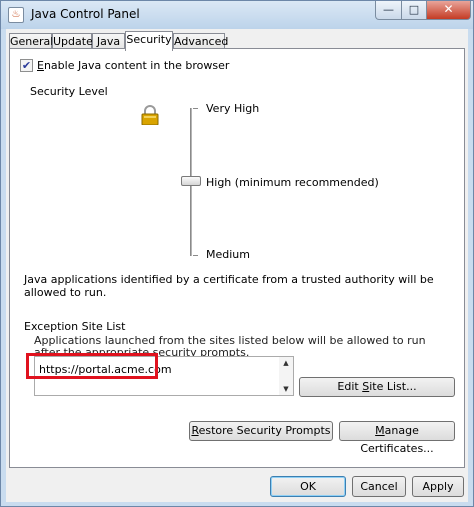  What do you see at coordinates (136, 65) in the screenshot?
I see `enable-java-label-rest: nable Java content in the browser` at bounding box center [136, 65].